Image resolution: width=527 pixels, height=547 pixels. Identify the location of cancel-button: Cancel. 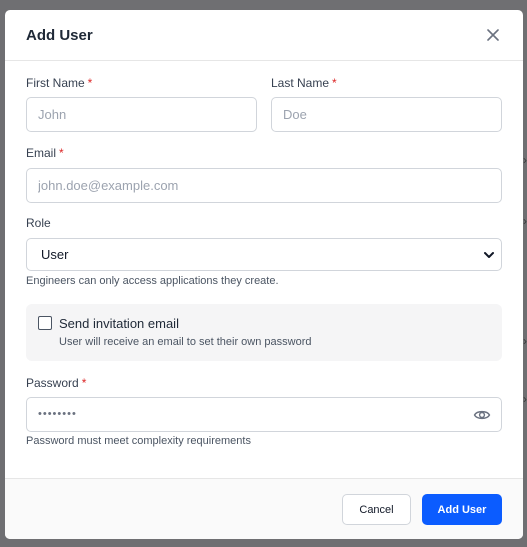
(376, 509).